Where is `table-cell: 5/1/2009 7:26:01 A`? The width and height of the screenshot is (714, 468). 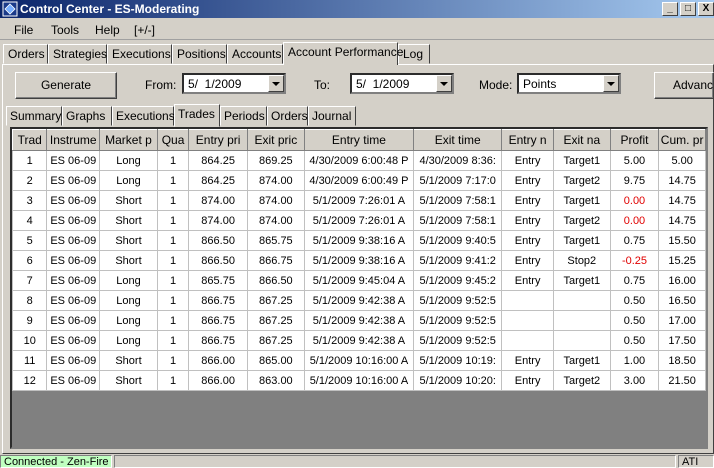 table-cell: 5/1/2009 7:26:01 A is located at coordinates (359, 220).